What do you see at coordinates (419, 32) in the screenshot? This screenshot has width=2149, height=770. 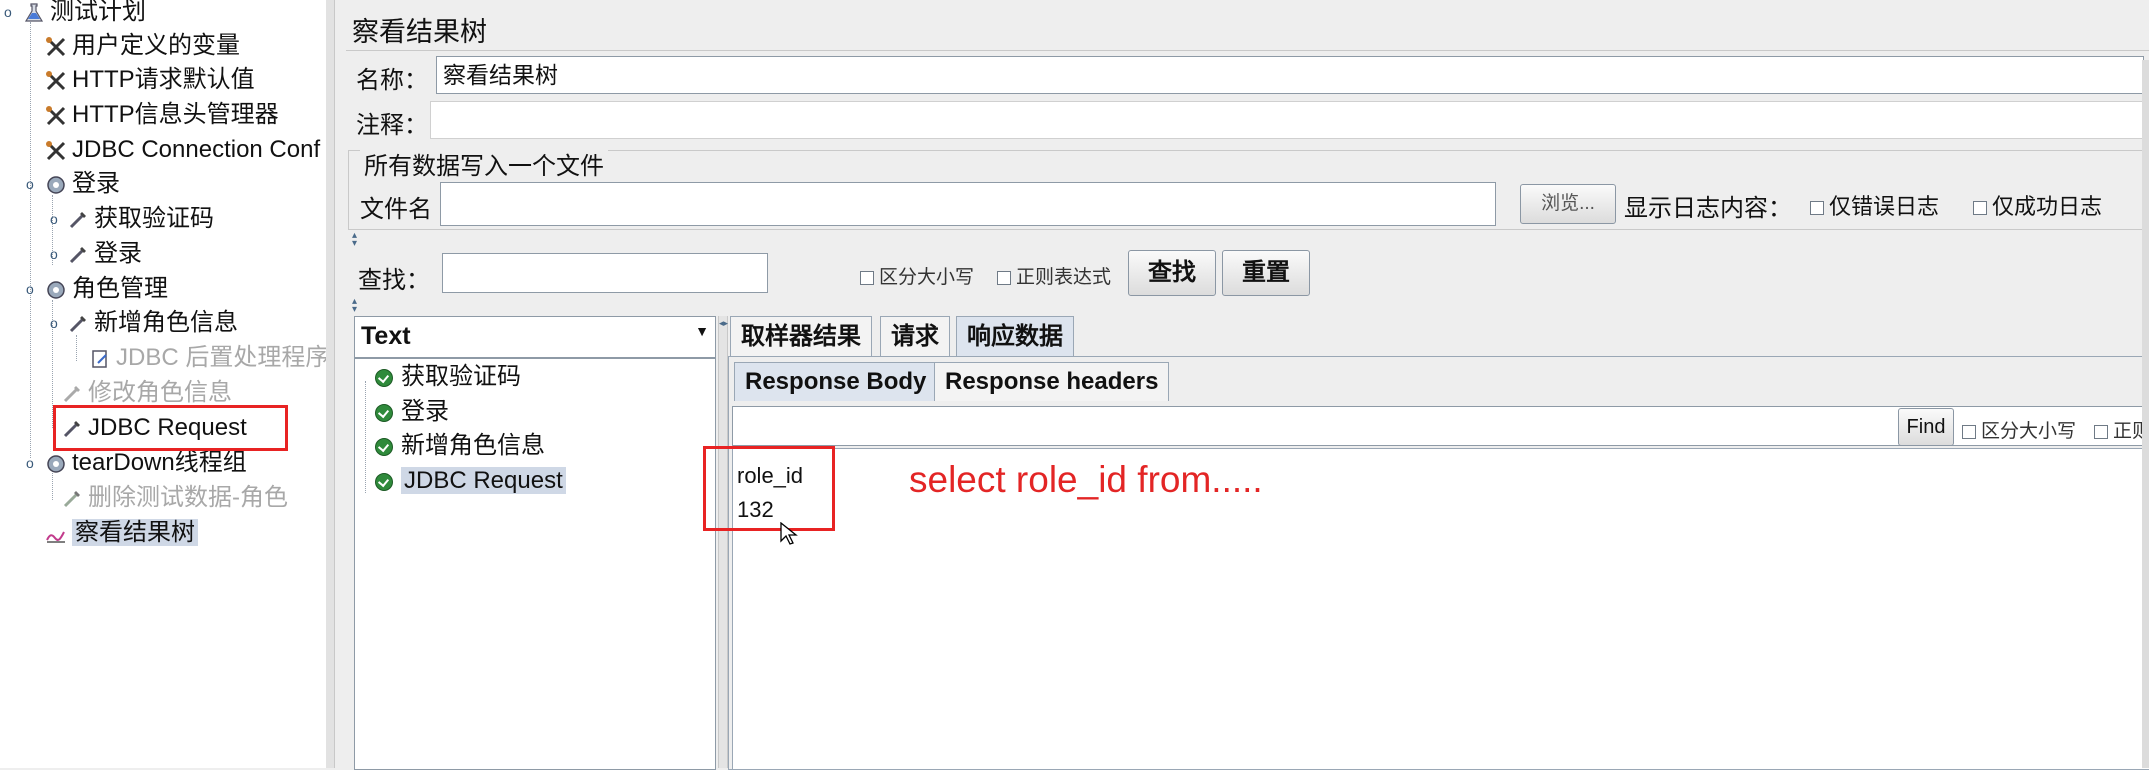 I see `panel-title: 察看结果树` at bounding box center [419, 32].